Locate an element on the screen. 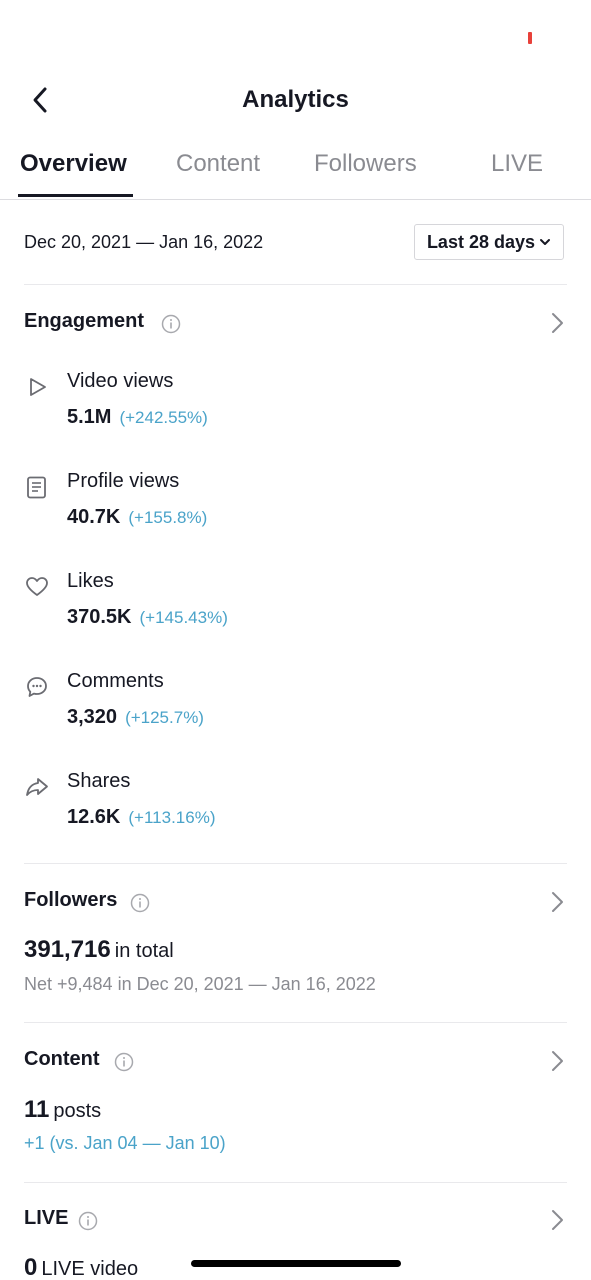 Image resolution: width=591 pixels, height=1280 pixels. live-count-line: 0 LIVE video is located at coordinates (81, 1267).